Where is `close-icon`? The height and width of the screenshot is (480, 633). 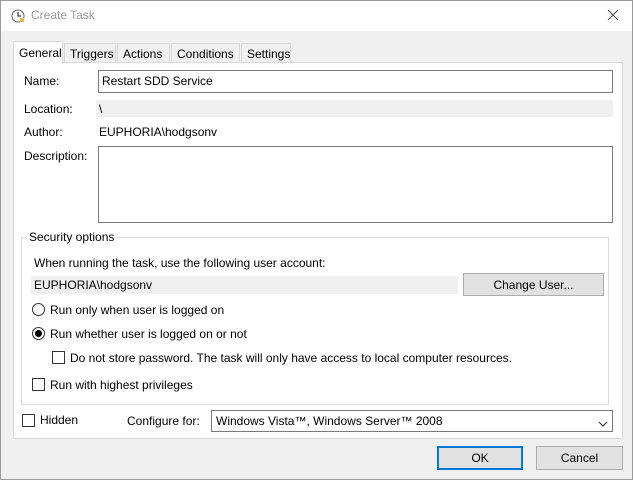
close-icon is located at coordinates (613, 16).